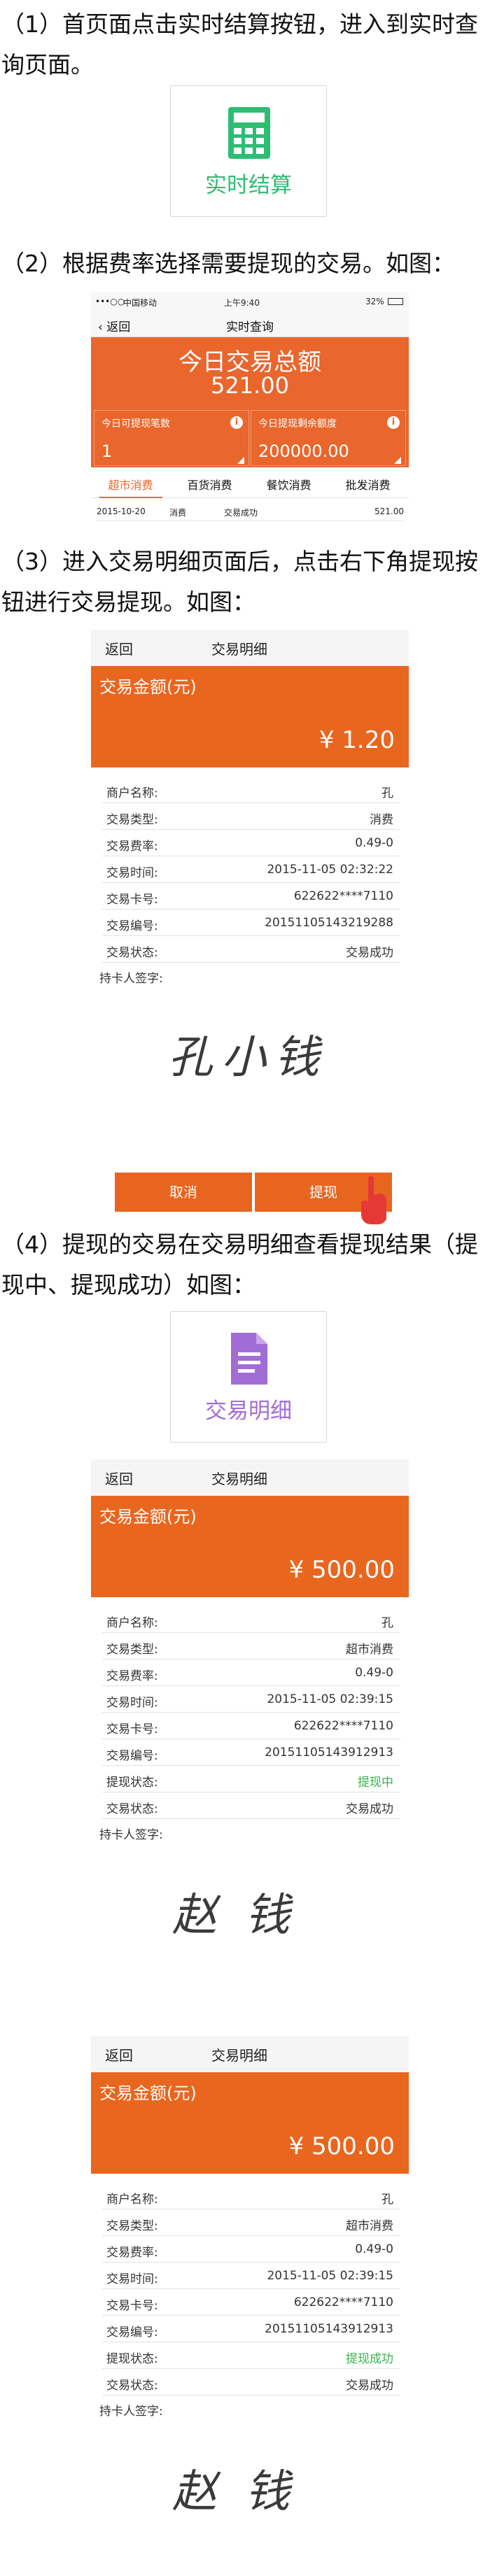 This screenshot has height=2576, width=497. Describe the element at coordinates (397, 460) in the screenshot. I see `corner-triangle-icon` at that location.